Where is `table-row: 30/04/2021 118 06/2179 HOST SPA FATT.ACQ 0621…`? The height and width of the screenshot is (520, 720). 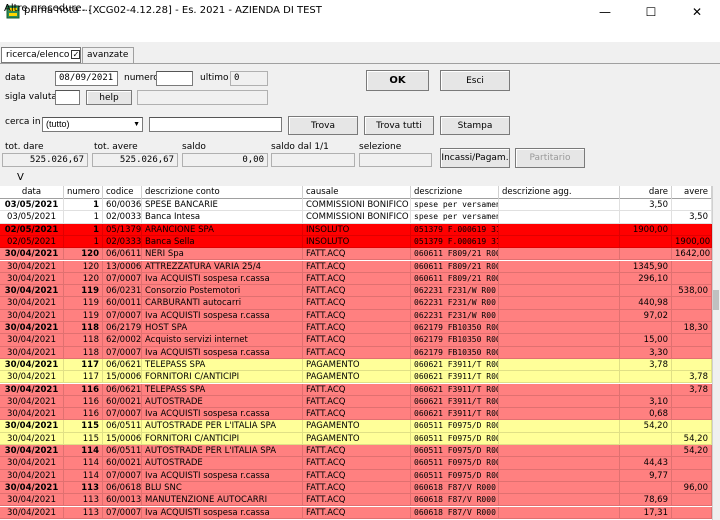 table-row: 30/04/2021 118 06/2179 HOST SPA FATT.ACQ 0621… is located at coordinates (356, 328).